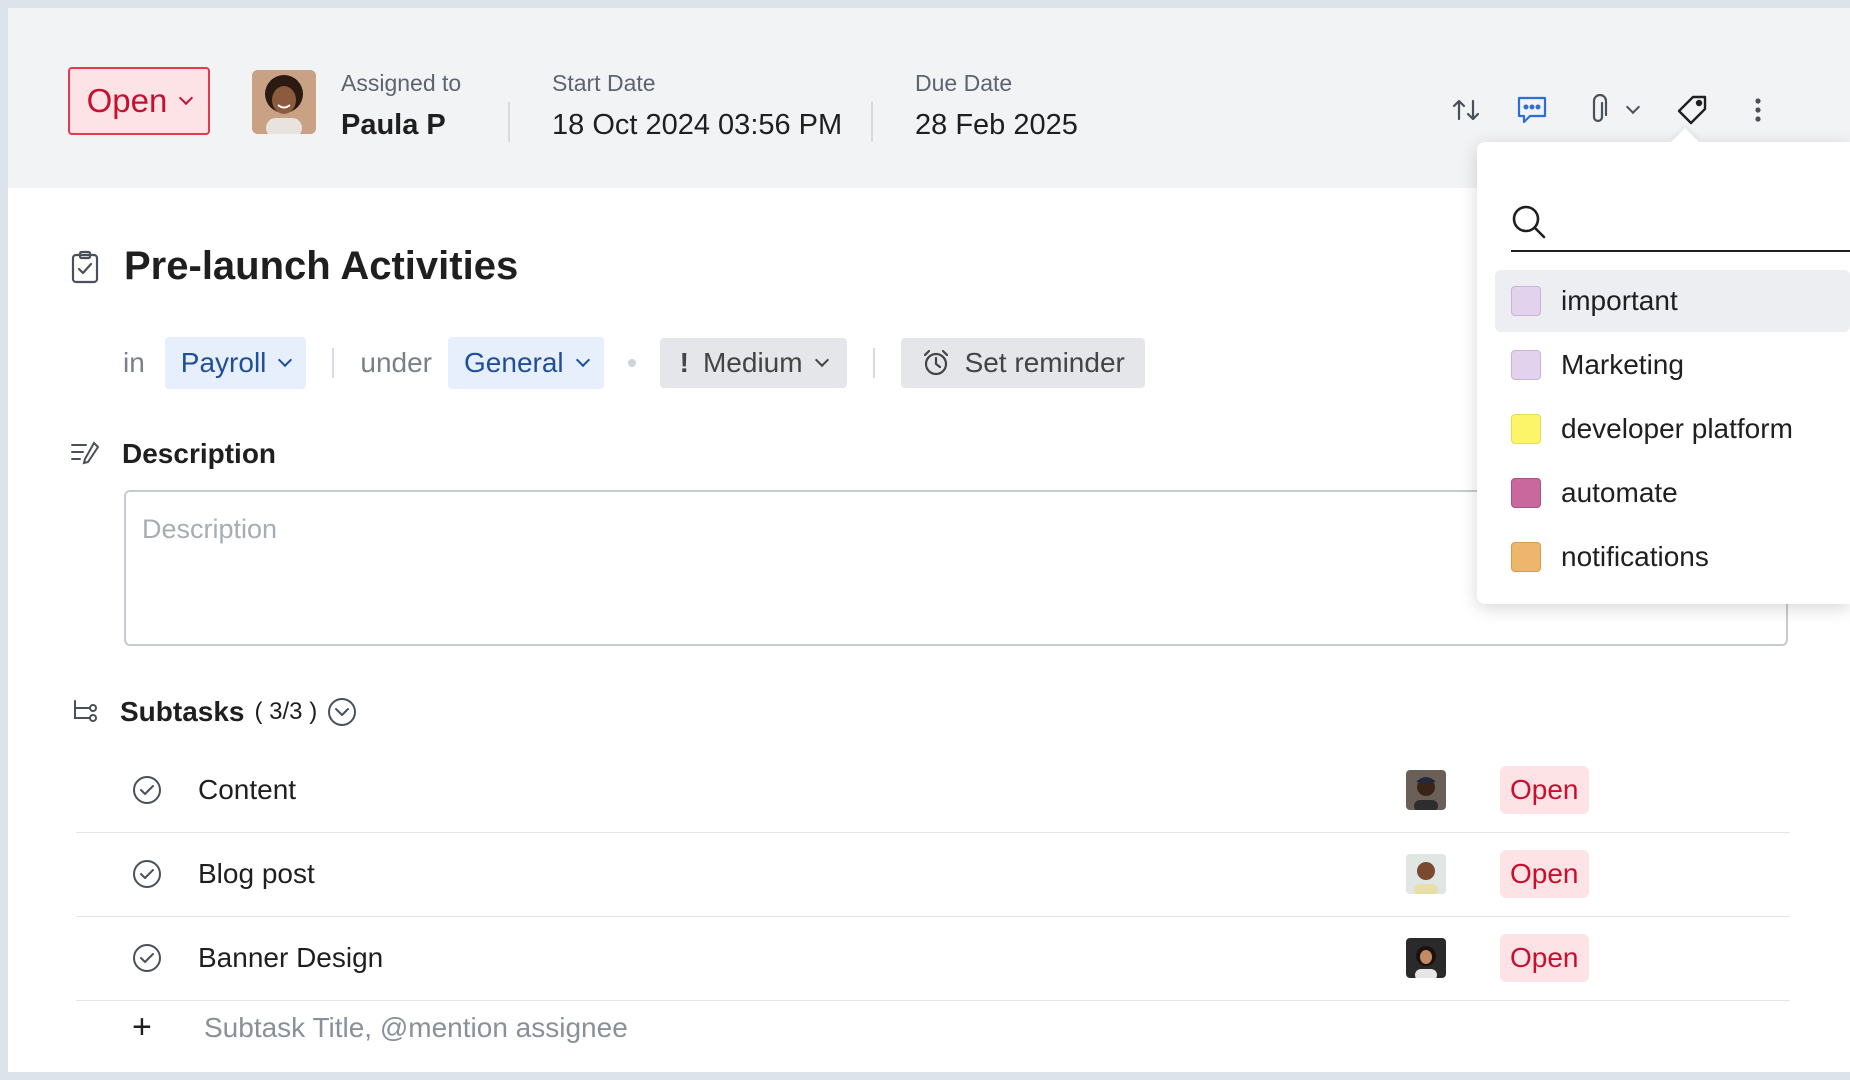  Describe the element at coordinates (256, 874) in the screenshot. I see `subtask-name: Blog post` at that location.